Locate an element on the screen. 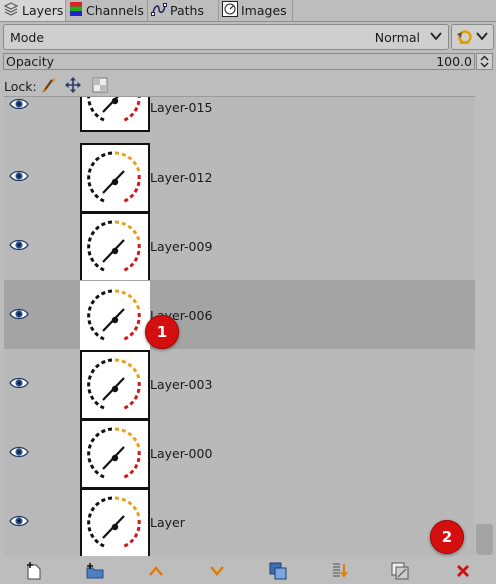  chevron-up-icon is located at coordinates (156, 571).